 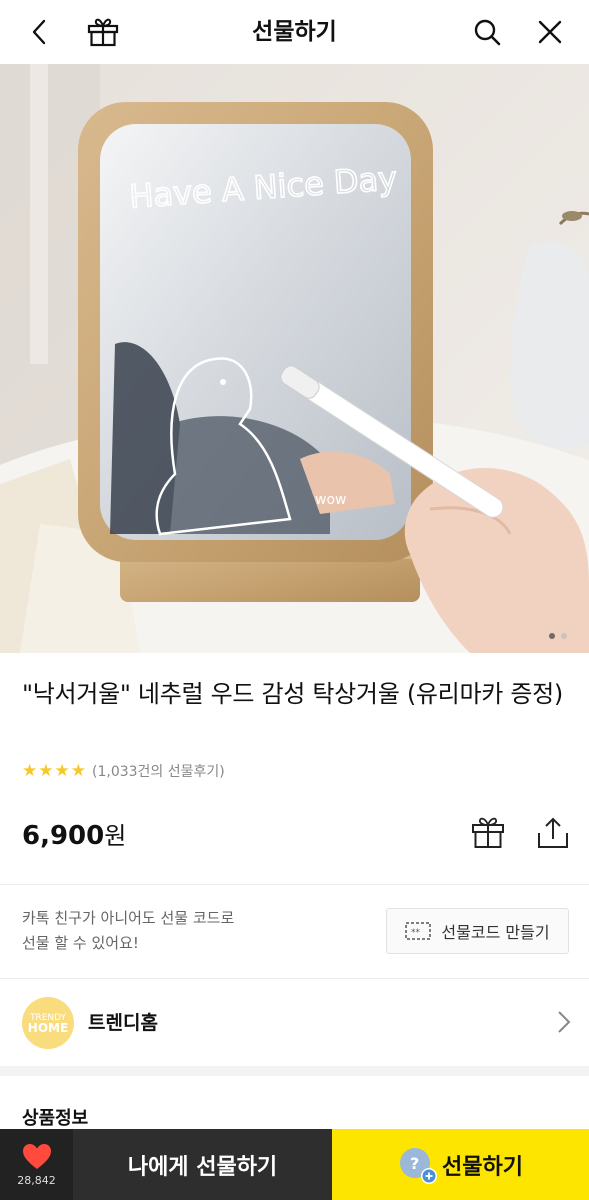 What do you see at coordinates (158, 771) in the screenshot?
I see `review-count: (1,033건의 선물후기)` at bounding box center [158, 771].